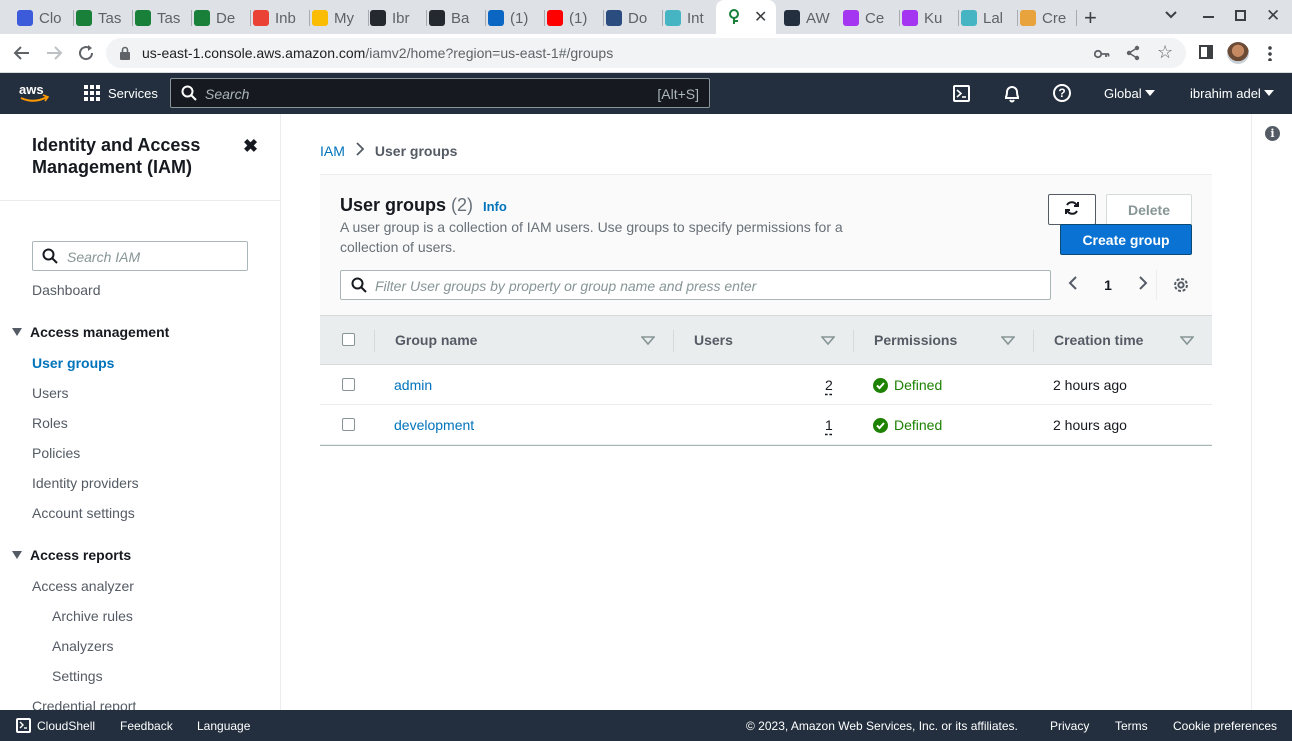 This screenshot has width=1292, height=741. I want to click on sidebar-item-policies: Policies, so click(56, 453).